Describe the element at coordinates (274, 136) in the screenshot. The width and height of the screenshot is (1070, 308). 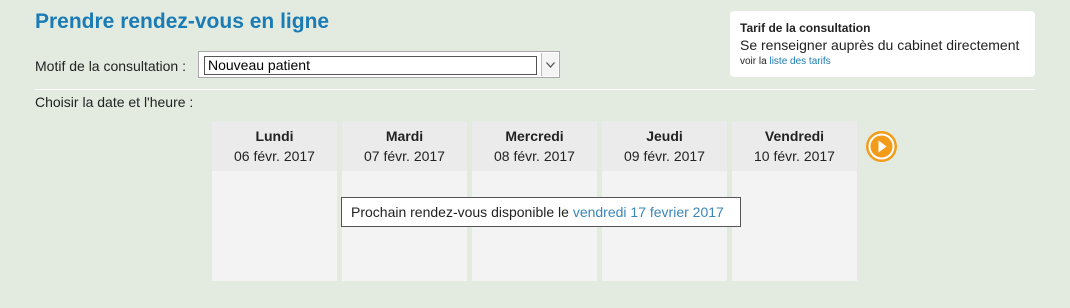
I see `day-name: Lundi` at that location.